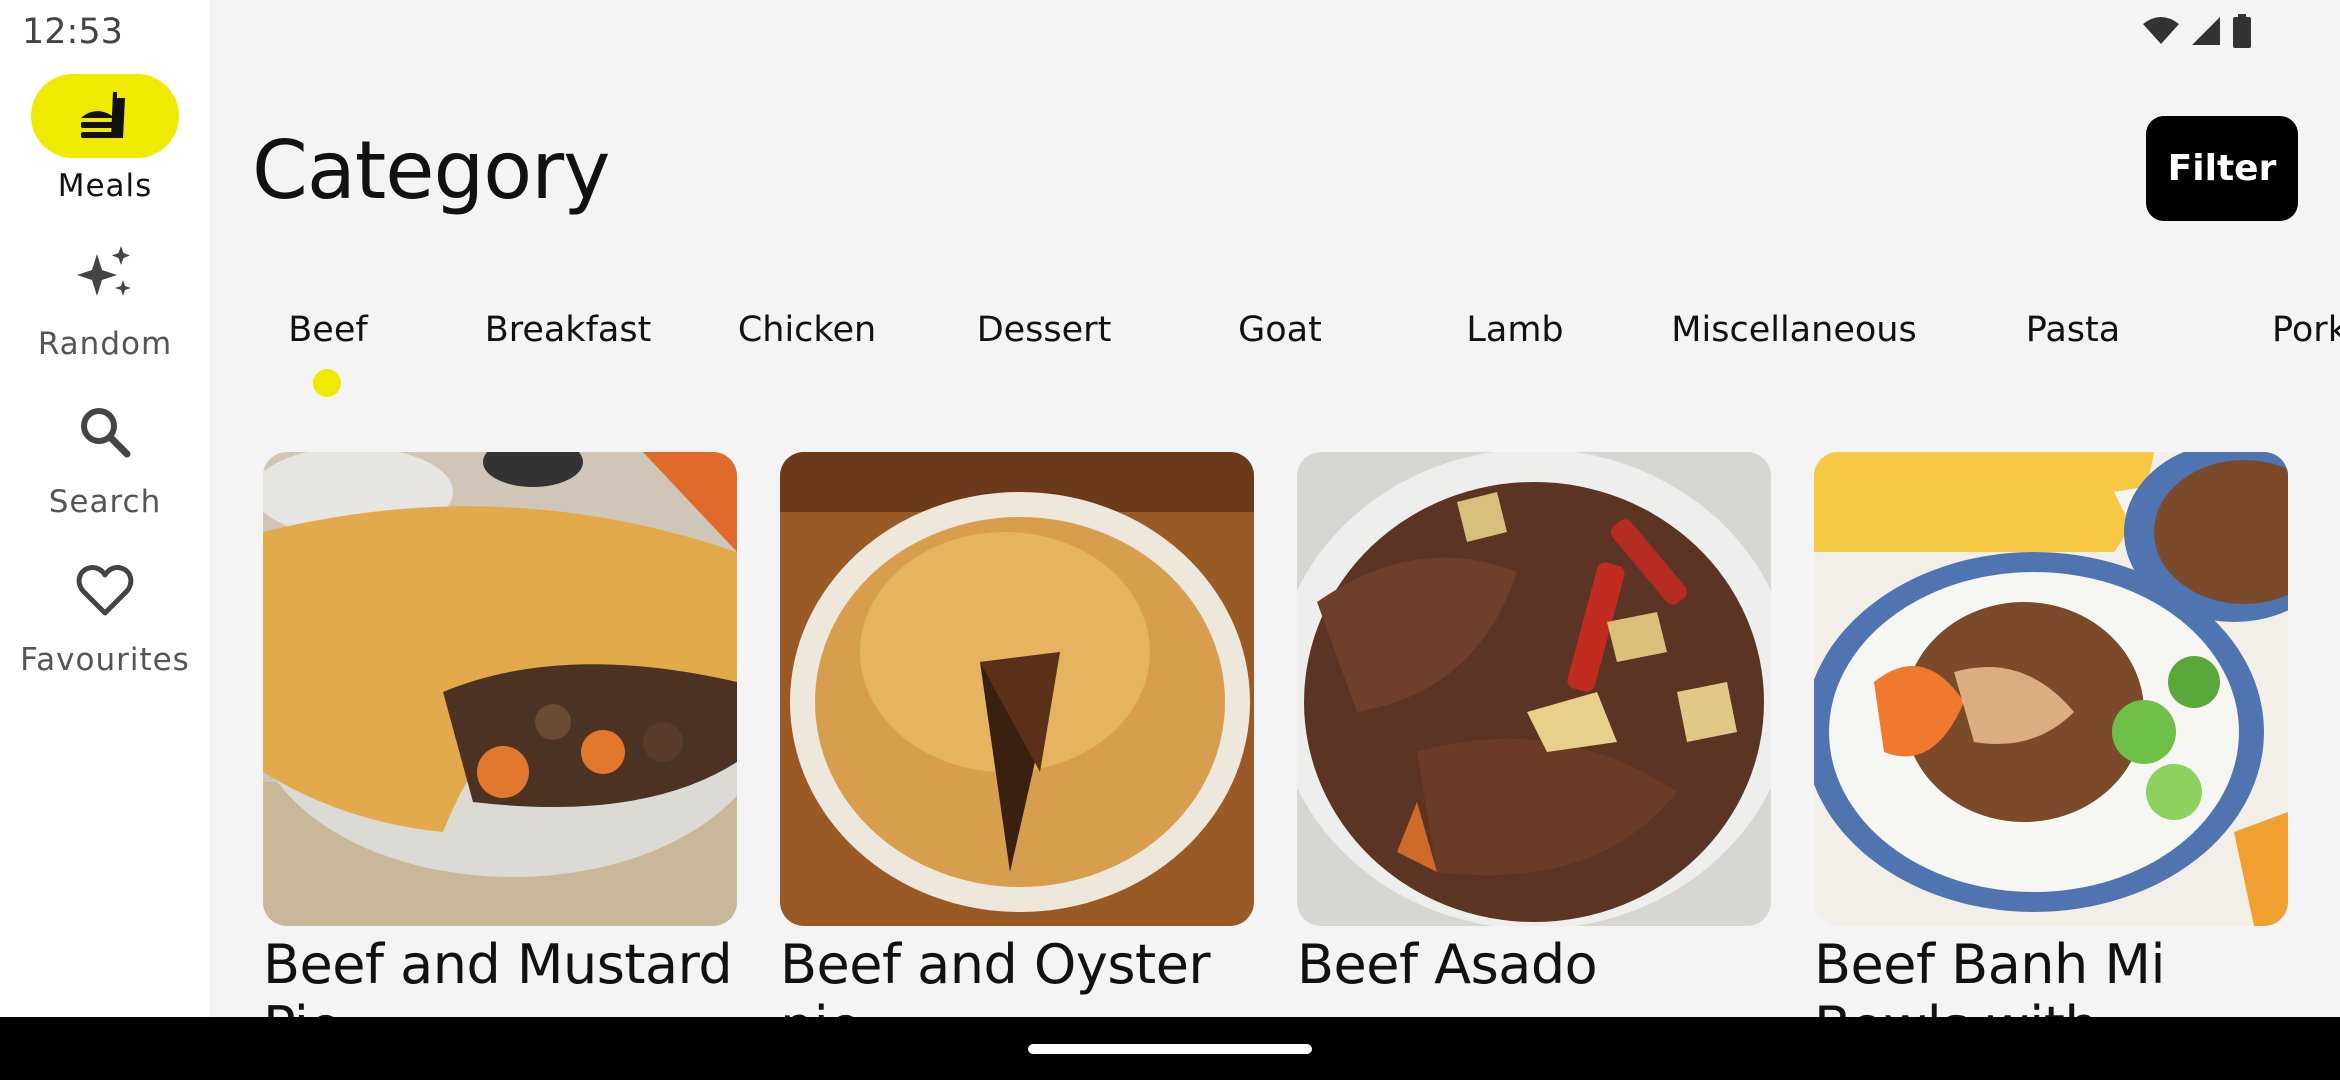 The image size is (2340, 1080). I want to click on meal-card: Beef and Oyster pie, so click(1017, 755).